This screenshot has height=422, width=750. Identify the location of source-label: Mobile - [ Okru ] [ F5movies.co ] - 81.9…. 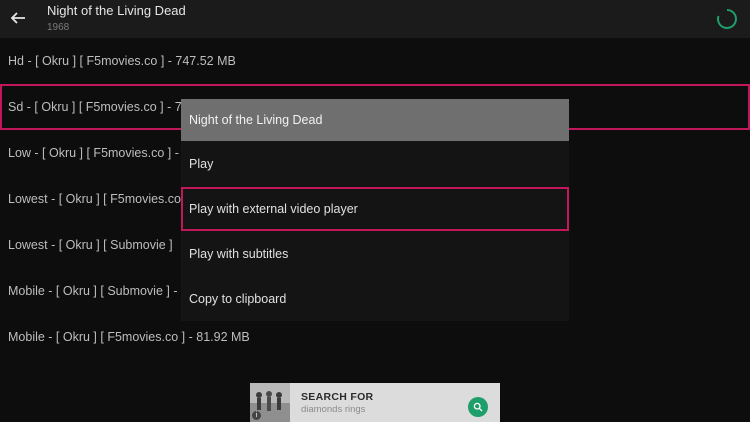
(129, 337).